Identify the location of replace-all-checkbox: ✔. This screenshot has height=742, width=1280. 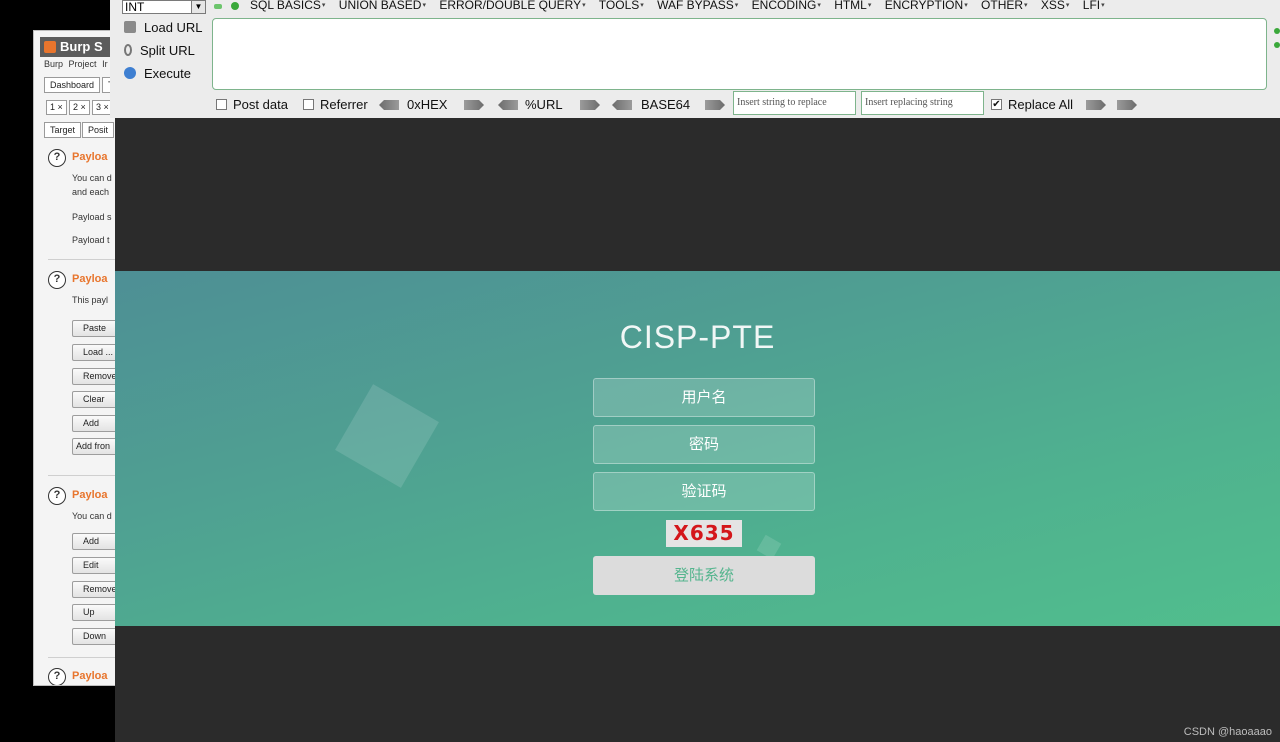
(996, 104).